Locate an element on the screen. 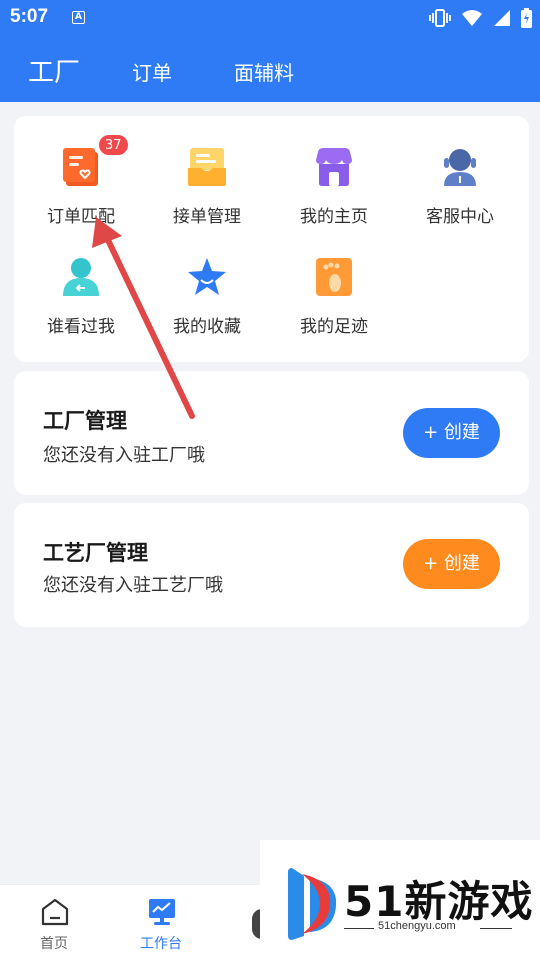 The width and height of the screenshot is (540, 960). watermark-line-right is located at coordinates (496, 928).